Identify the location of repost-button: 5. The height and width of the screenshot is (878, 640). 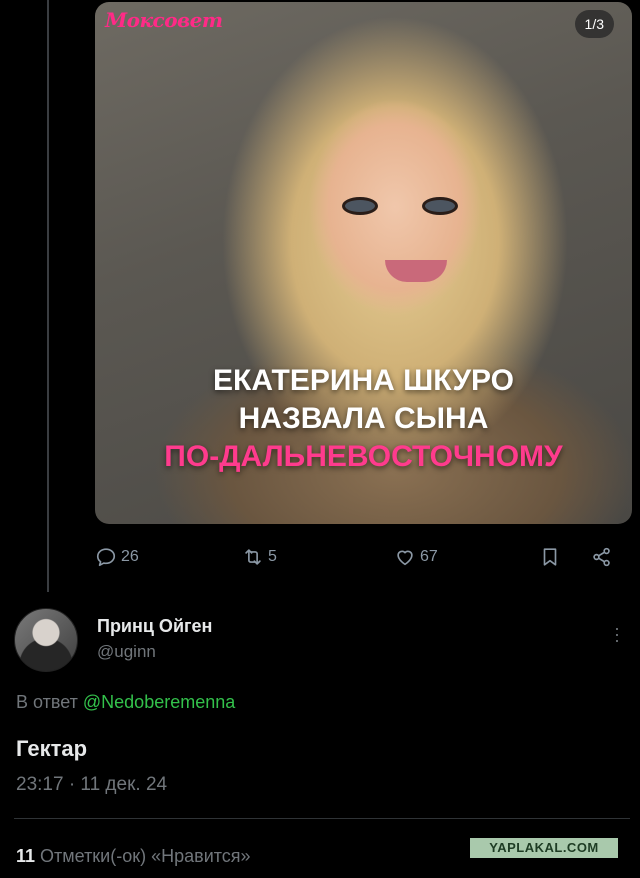
(259, 557).